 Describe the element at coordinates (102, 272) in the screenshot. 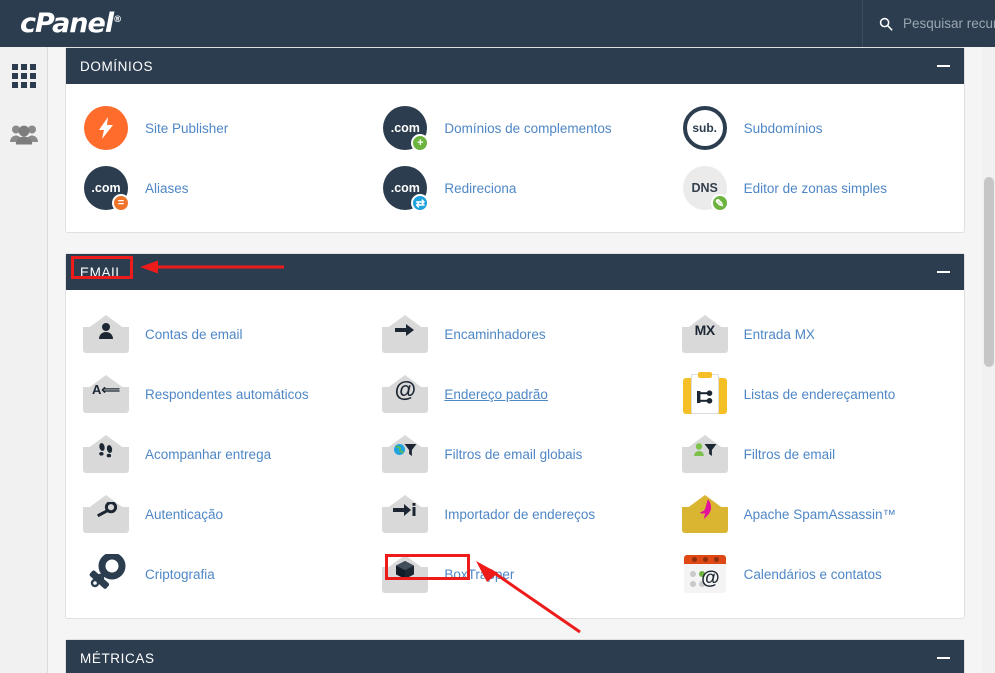

I see `section-title-email: EMAIL` at that location.